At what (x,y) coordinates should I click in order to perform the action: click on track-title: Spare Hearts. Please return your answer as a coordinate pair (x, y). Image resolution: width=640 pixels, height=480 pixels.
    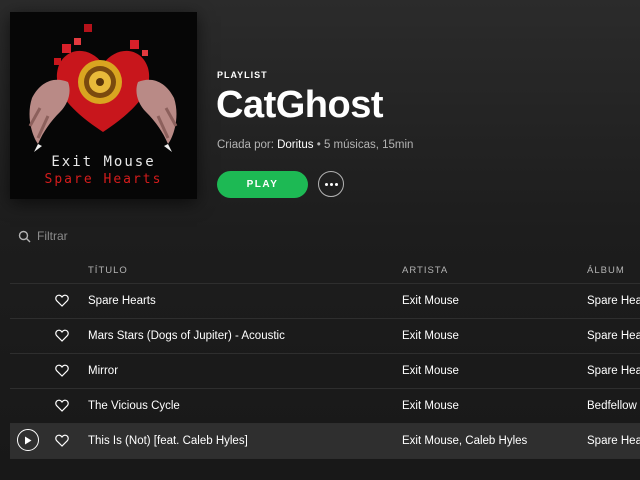
    Looking at the image, I should click on (122, 301).